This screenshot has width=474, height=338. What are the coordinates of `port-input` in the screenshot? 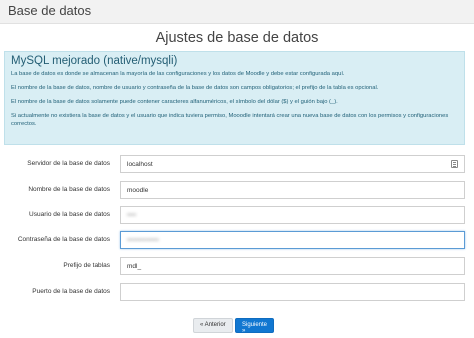 It's located at (292, 292).